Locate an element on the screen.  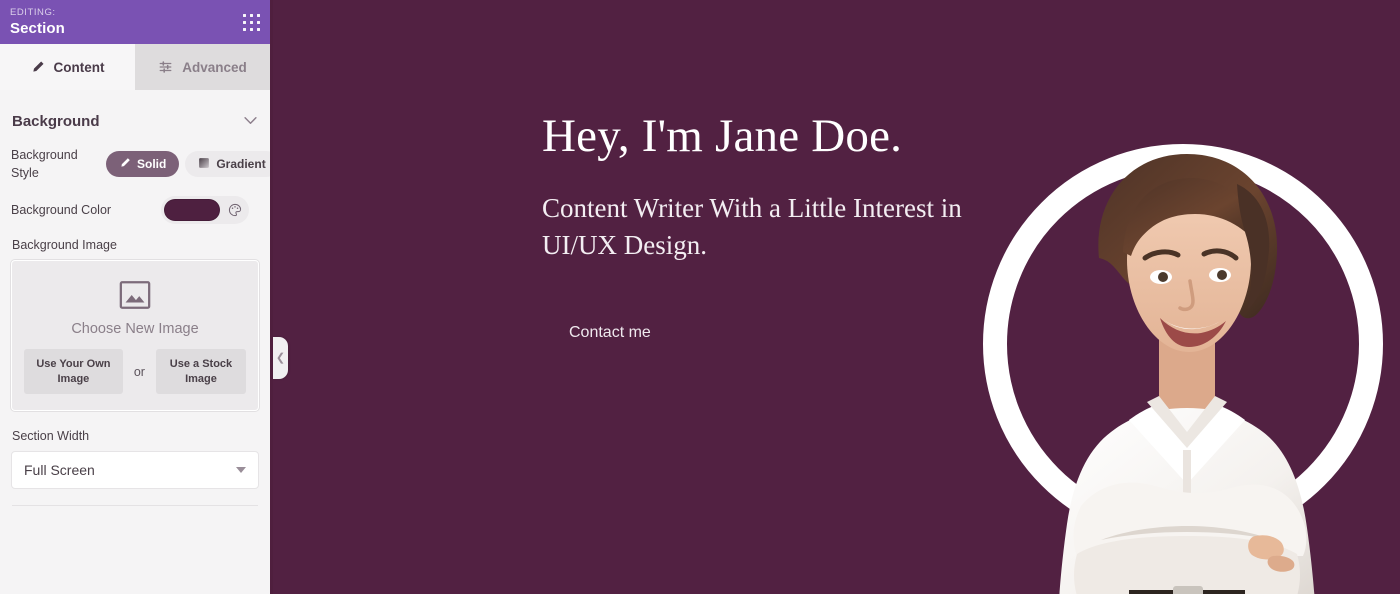
palette-icon is located at coordinates (235, 210).